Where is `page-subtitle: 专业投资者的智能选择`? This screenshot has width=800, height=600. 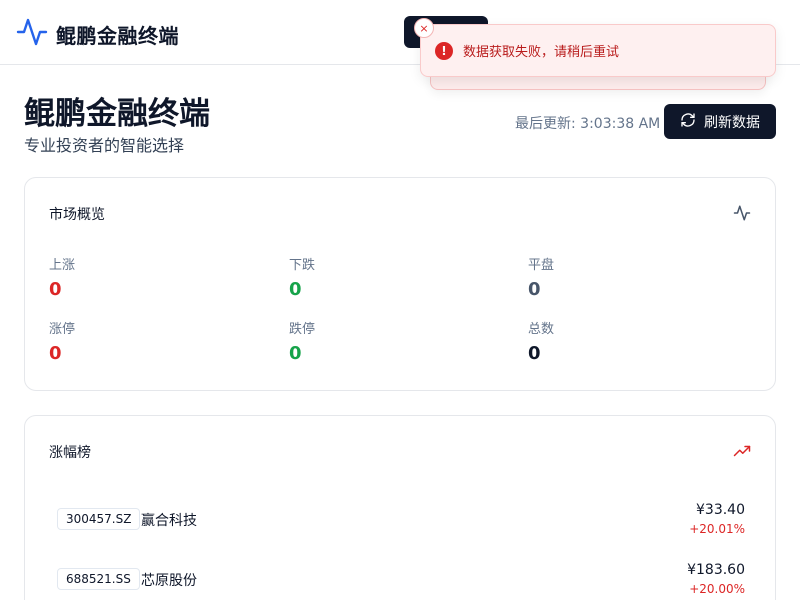
page-subtitle: 专业投资者的智能选择 is located at coordinates (104, 145).